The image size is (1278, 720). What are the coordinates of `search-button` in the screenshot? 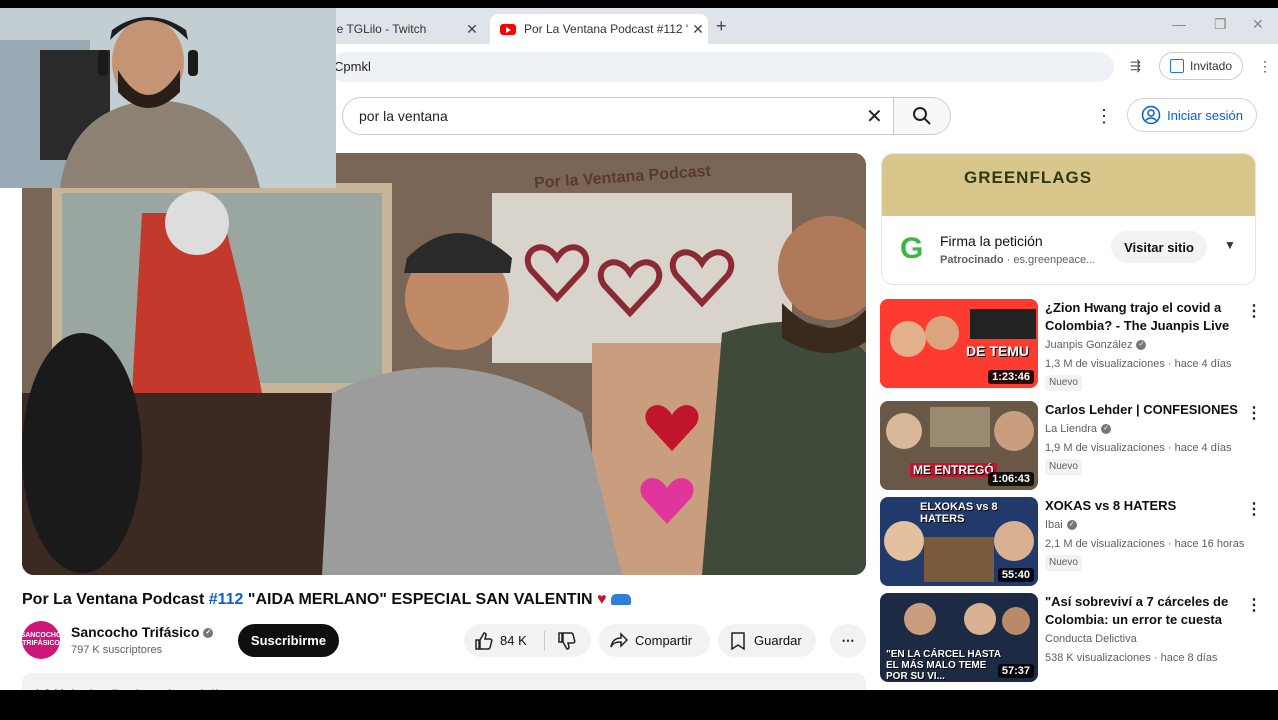 It's located at (922, 116).